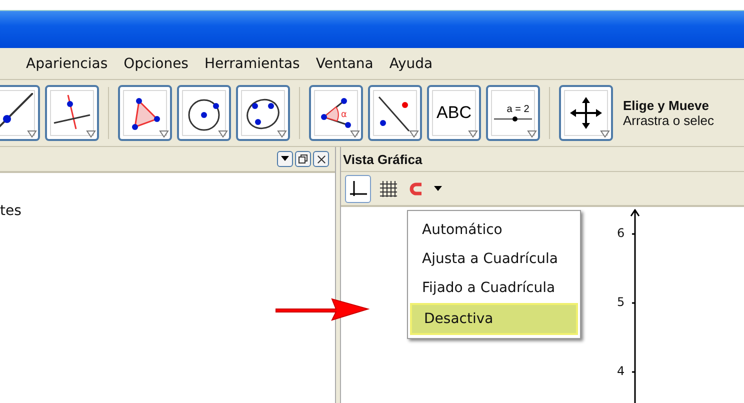  Describe the element at coordinates (345, 64) in the screenshot. I see `menu-item: Ventana` at that location.